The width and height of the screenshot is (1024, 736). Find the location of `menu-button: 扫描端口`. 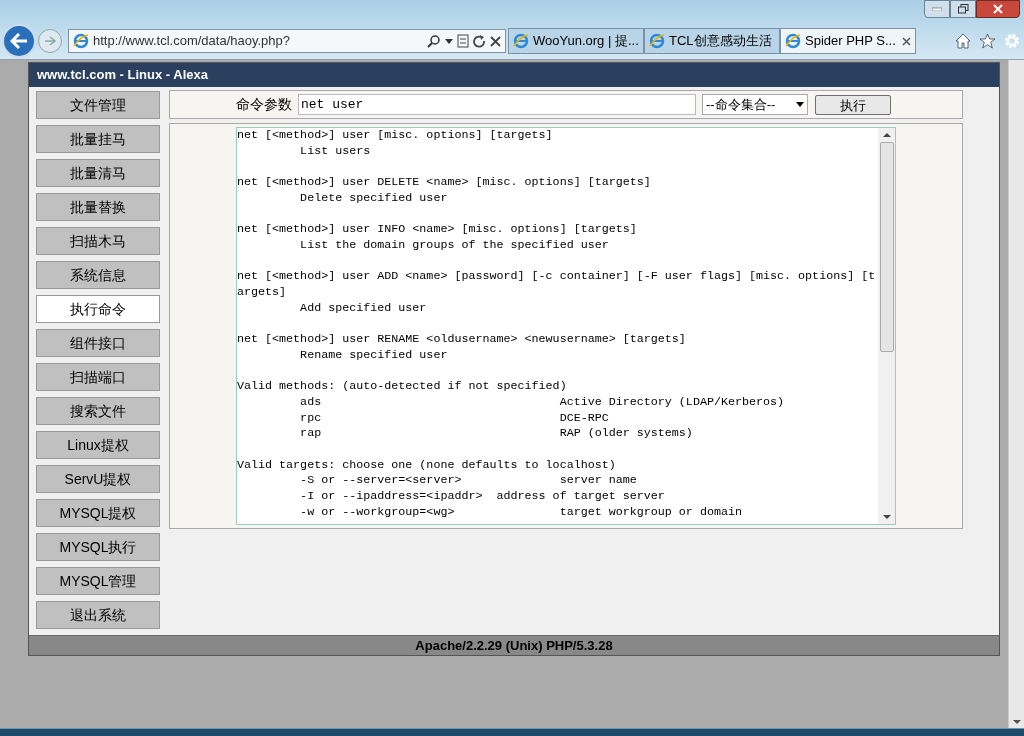

menu-button: 扫描端口 is located at coordinates (98, 377).